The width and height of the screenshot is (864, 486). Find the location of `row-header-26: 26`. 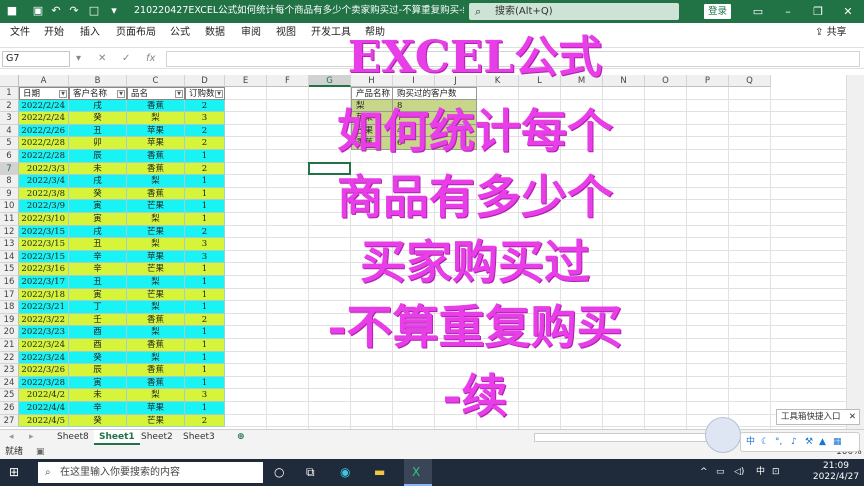

row-header-26: 26 is located at coordinates (9, 408).